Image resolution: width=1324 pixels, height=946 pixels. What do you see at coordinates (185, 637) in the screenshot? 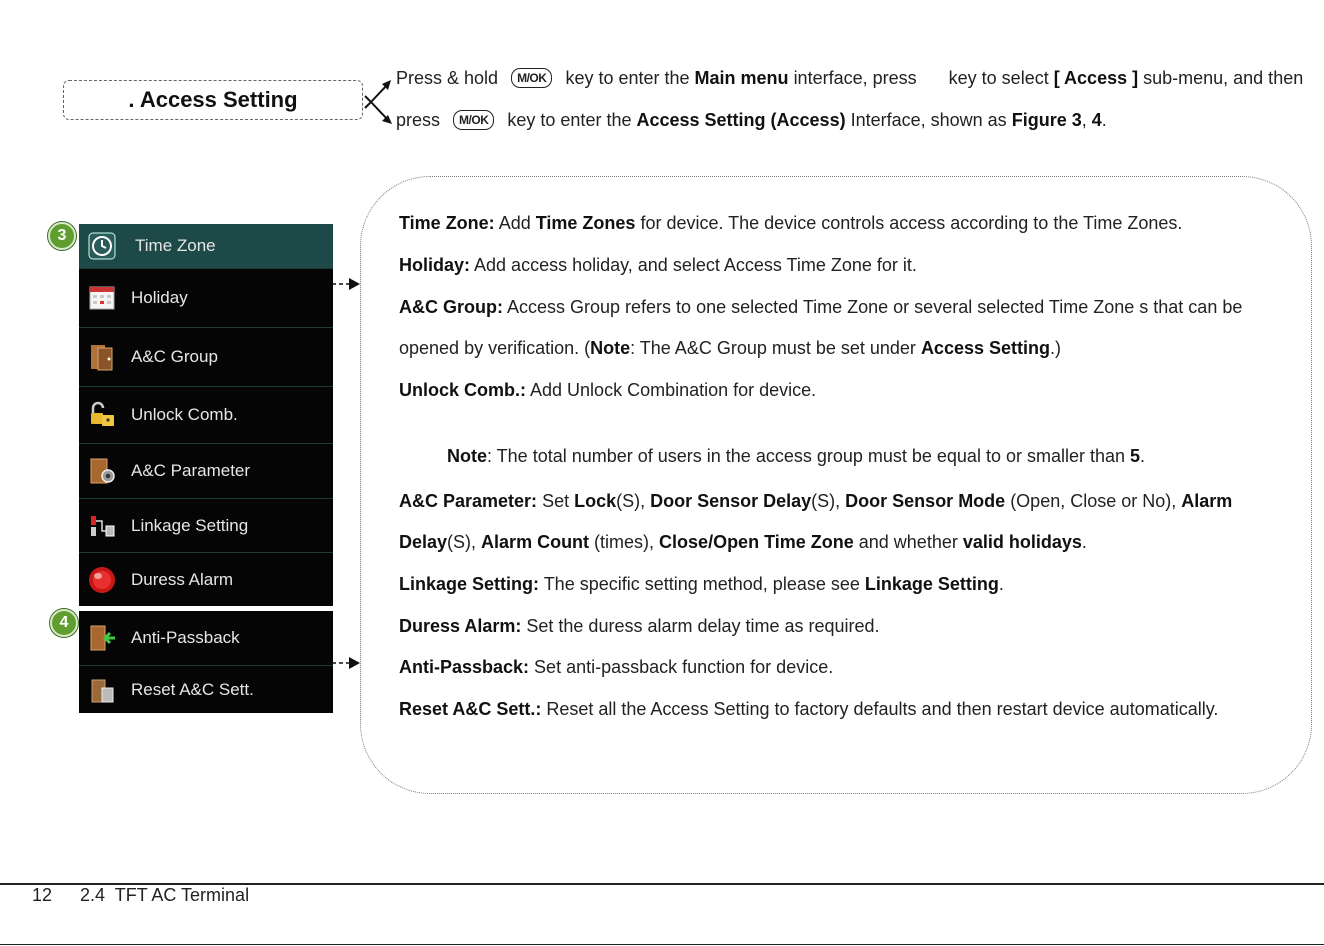
I see `menu-label: Anti-Passback` at bounding box center [185, 637].